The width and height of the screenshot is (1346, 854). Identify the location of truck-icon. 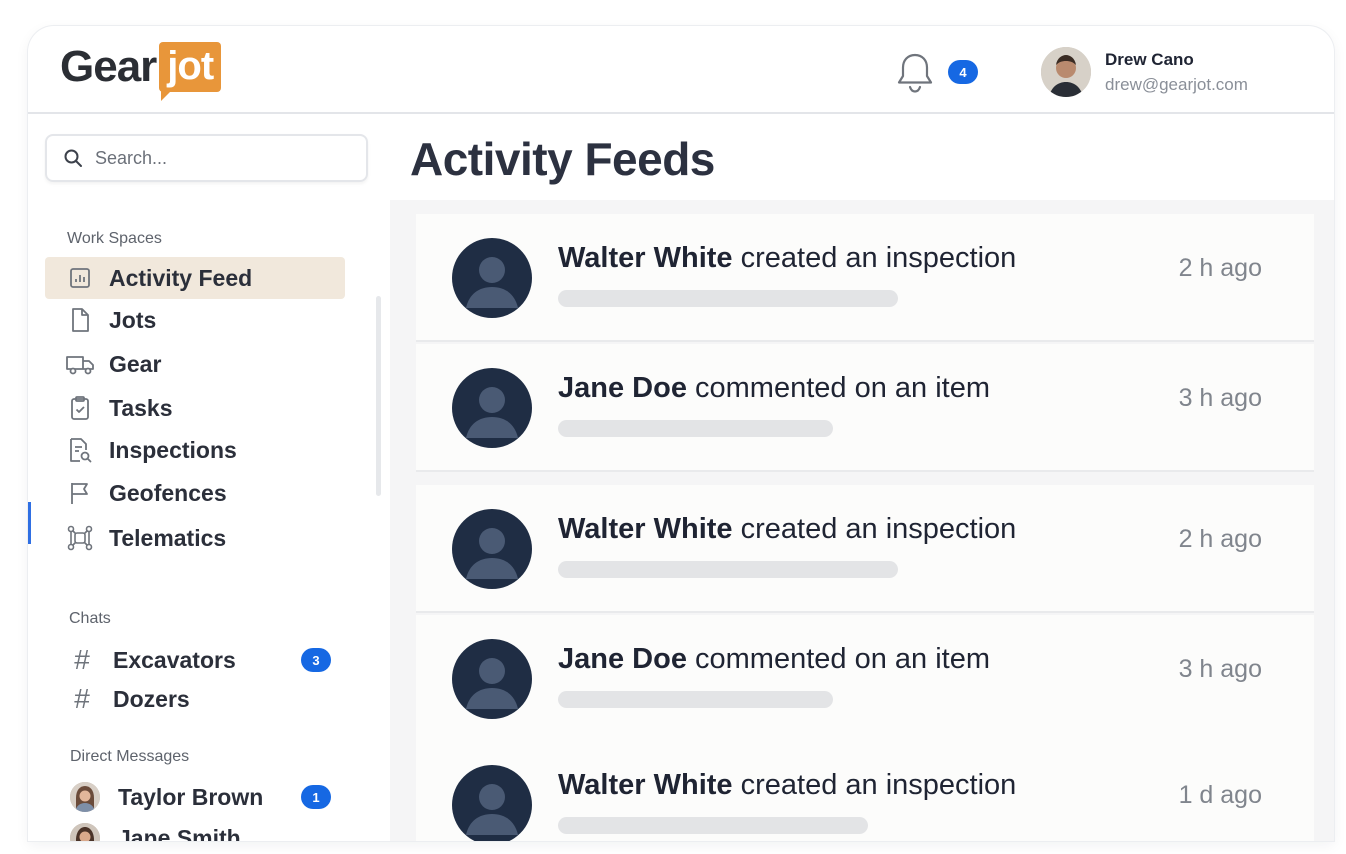
(80, 364).